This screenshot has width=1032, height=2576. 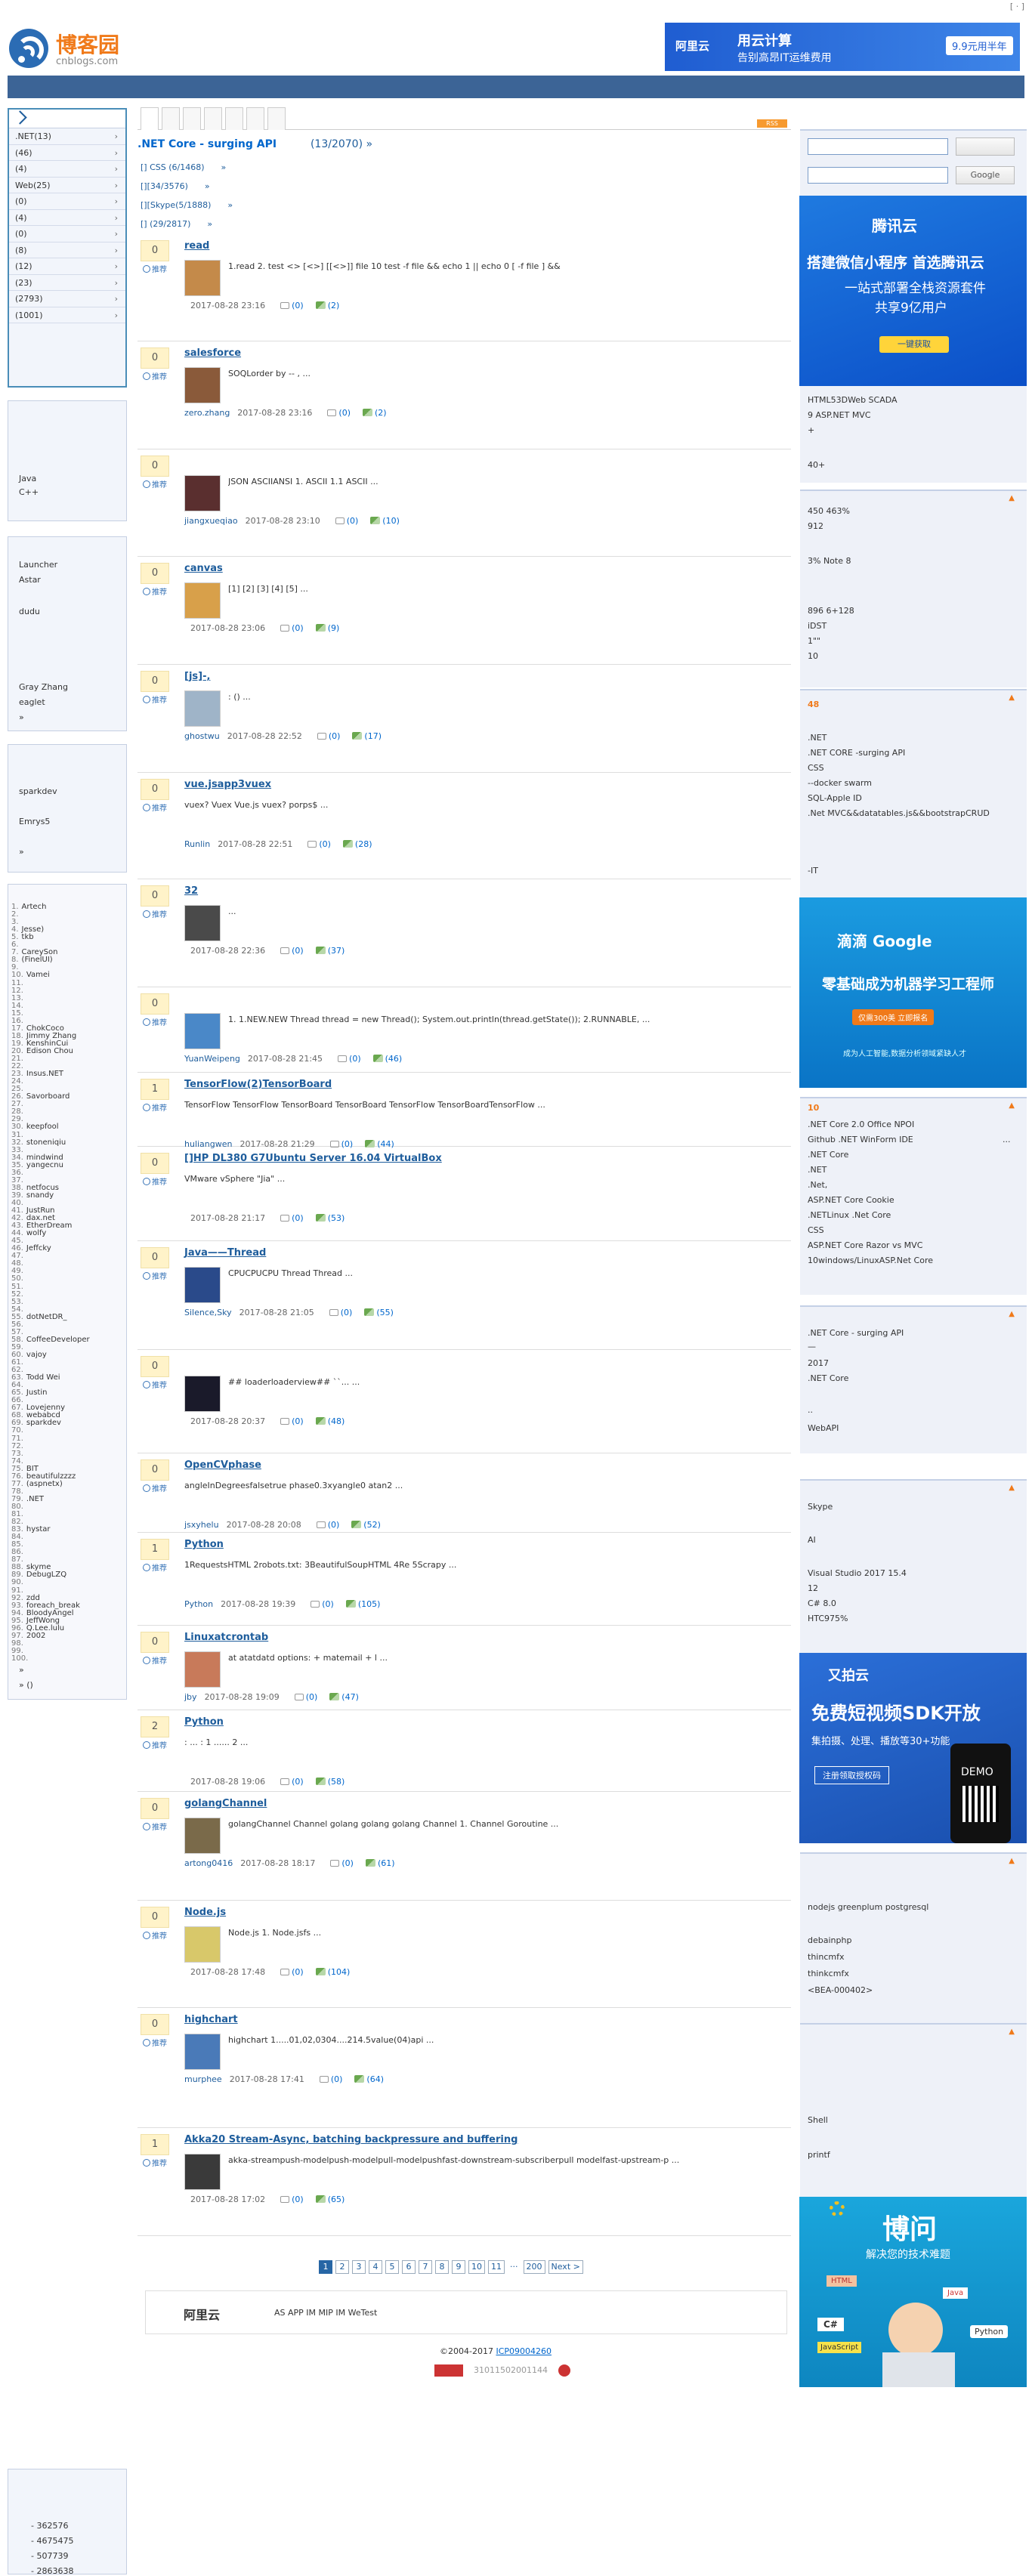 I want to click on view-count: (48), so click(x=336, y=1421).